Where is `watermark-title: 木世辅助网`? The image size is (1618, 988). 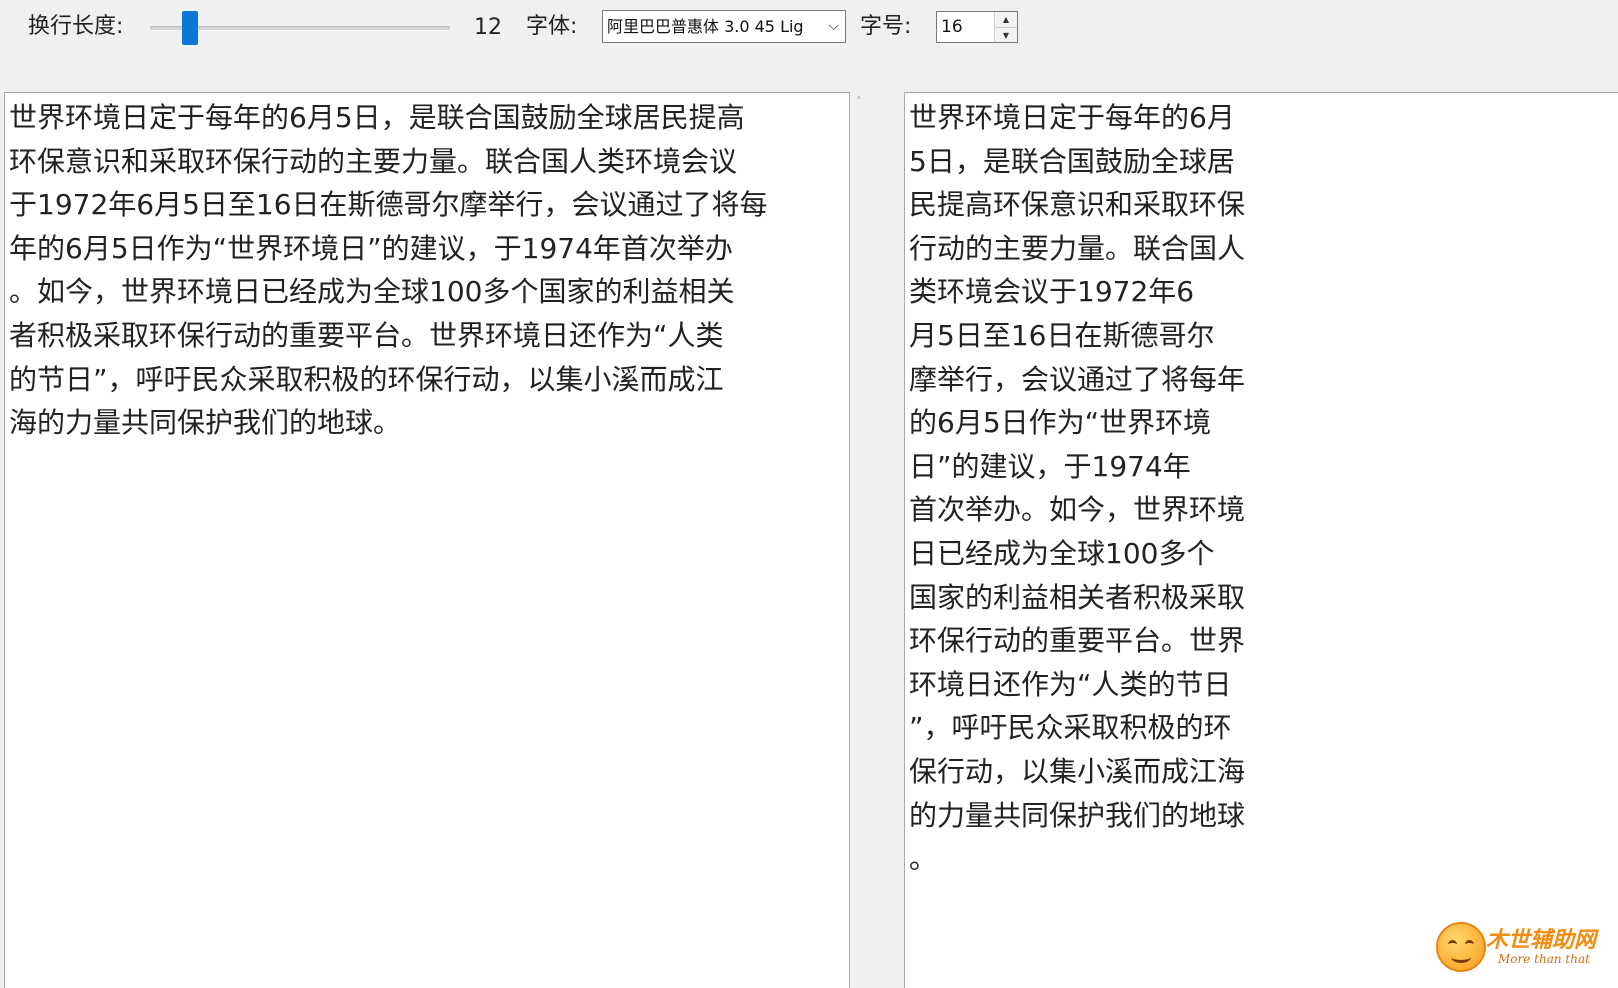 watermark-title: 木世辅助网 is located at coordinates (1541, 940).